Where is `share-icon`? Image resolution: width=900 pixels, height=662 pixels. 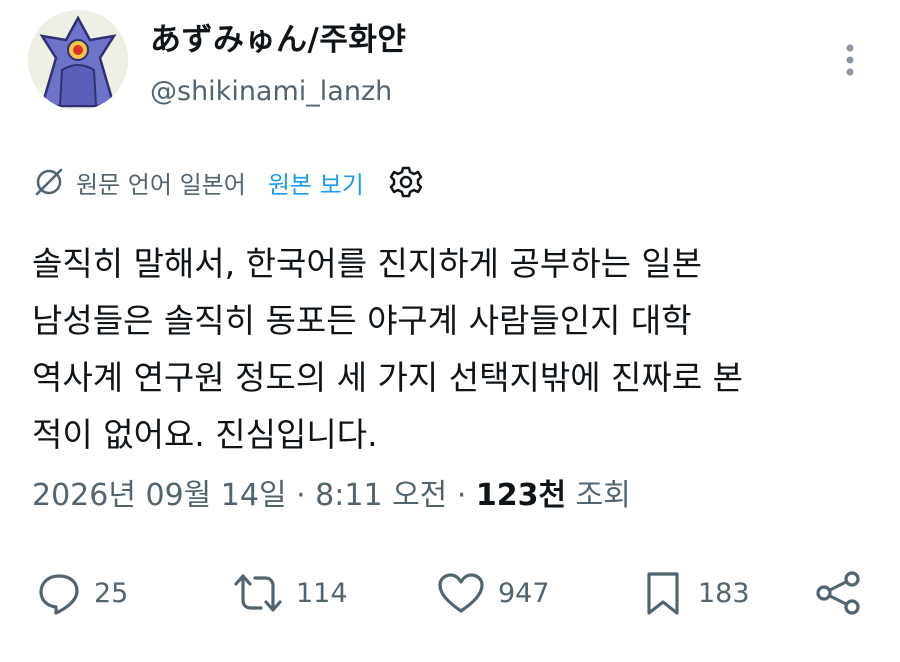 share-icon is located at coordinates (838, 593).